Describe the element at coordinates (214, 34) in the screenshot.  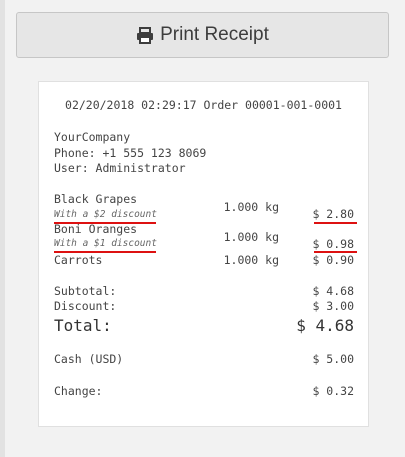
I see `print-receipt-label: Print Receipt` at that location.